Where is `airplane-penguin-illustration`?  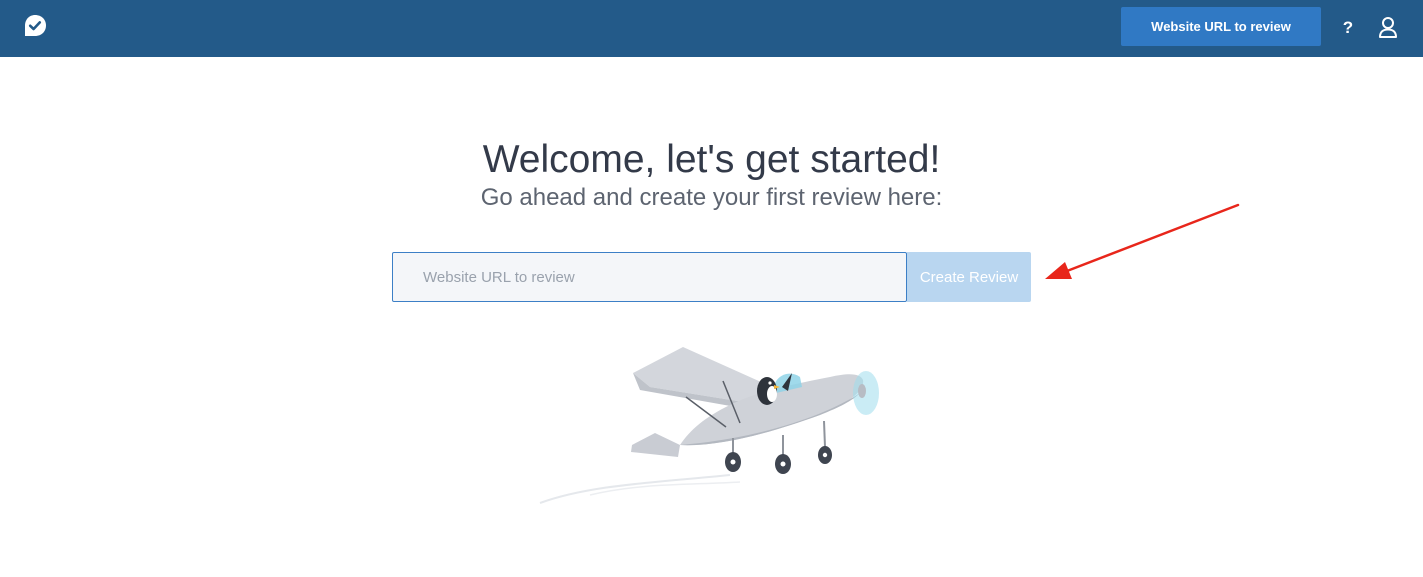 airplane-penguin-illustration is located at coordinates (709, 425).